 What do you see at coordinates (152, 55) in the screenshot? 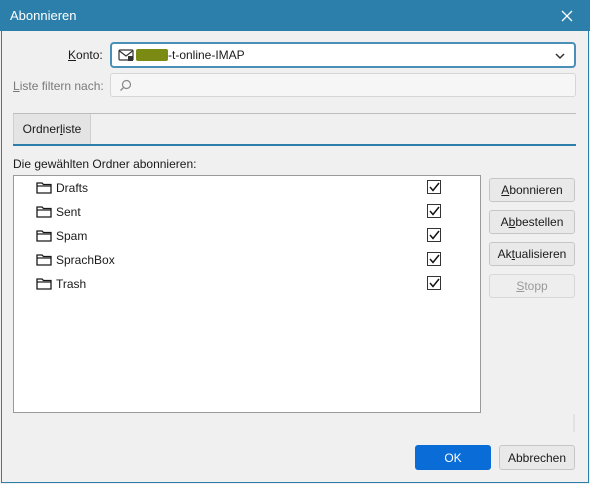
I see `redacted-username` at bounding box center [152, 55].